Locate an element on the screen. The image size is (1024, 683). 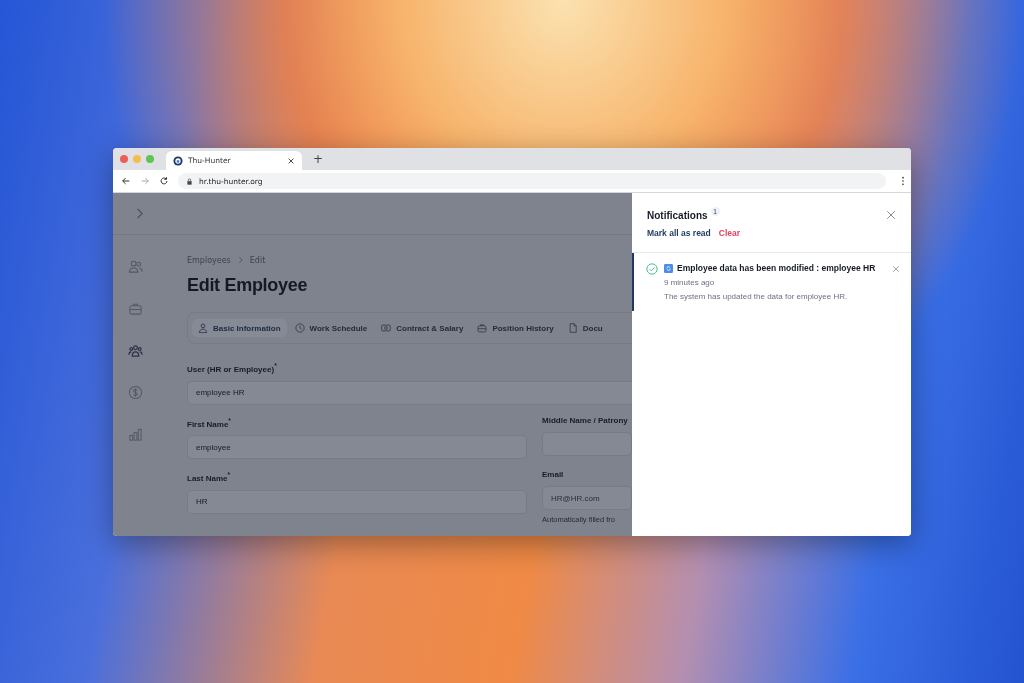
close-tab-icon is located at coordinates (291, 160).